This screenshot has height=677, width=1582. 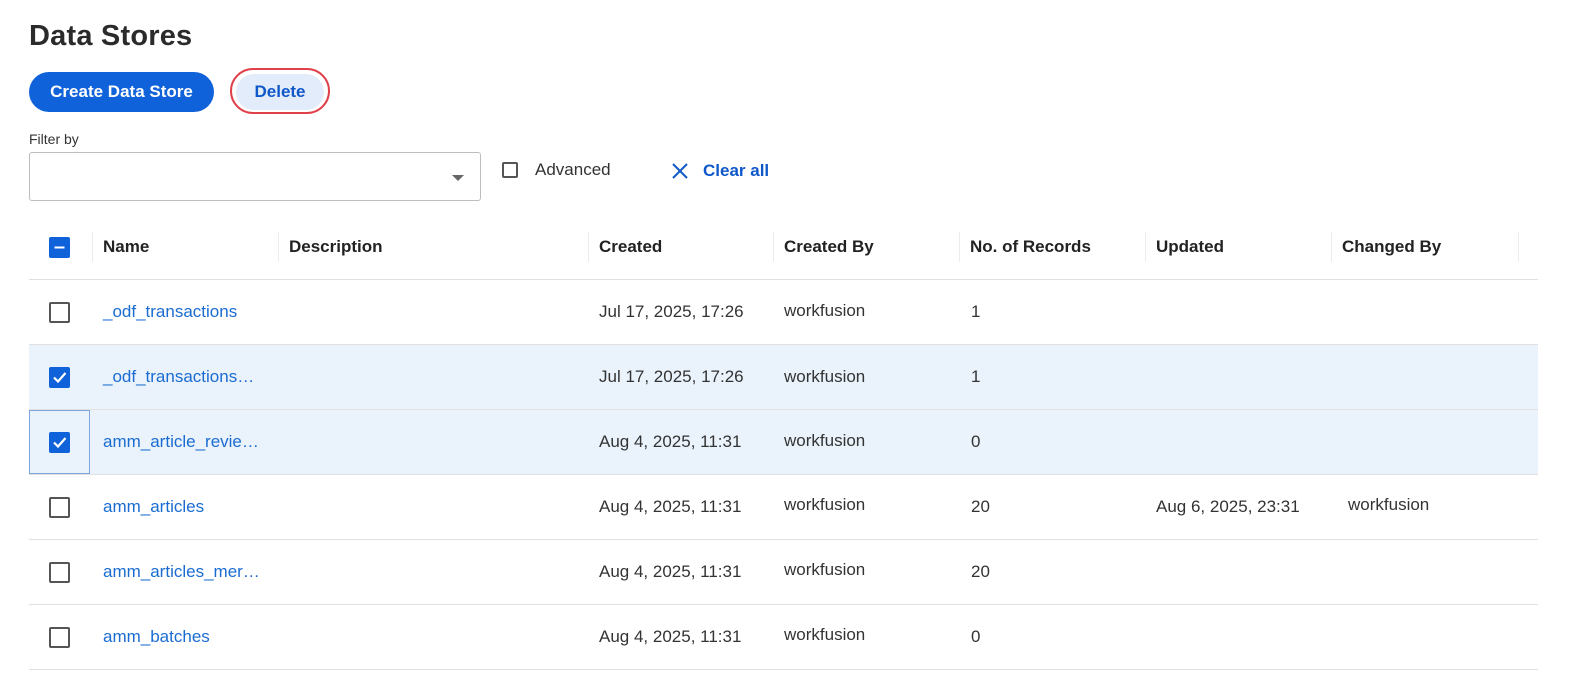 What do you see at coordinates (1030, 247) in the screenshot?
I see `column-header-records: No. of Records` at bounding box center [1030, 247].